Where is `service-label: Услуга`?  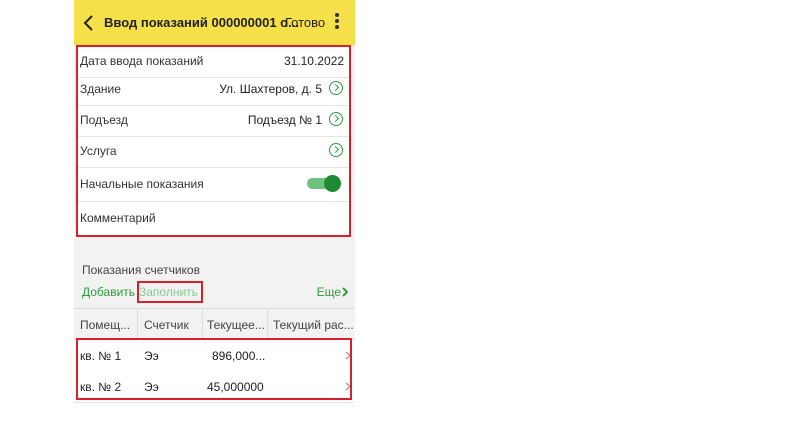 service-label: Услуга is located at coordinates (98, 151).